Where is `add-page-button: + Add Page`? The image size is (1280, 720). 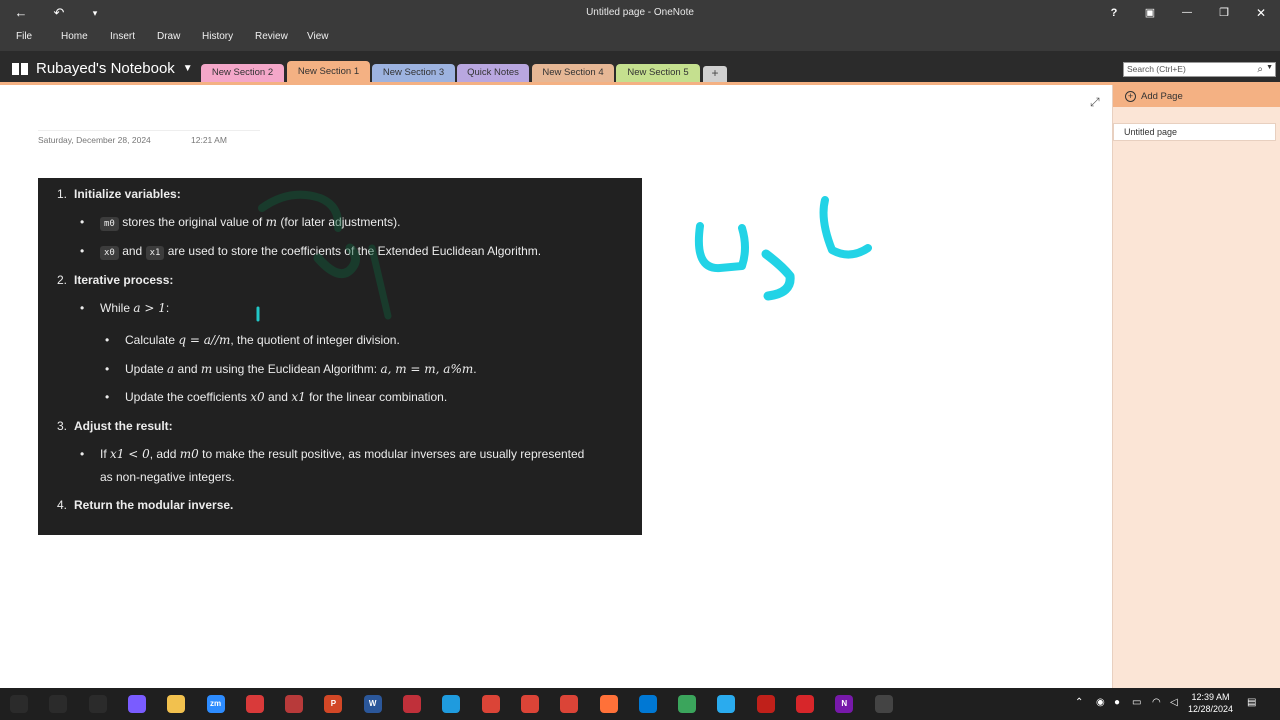
add-page-button: + Add Page is located at coordinates (1196, 96).